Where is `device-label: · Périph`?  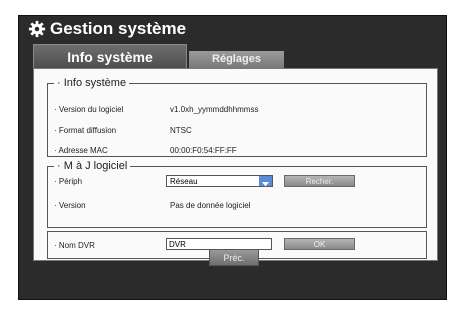 device-label: · Périph is located at coordinates (68, 181).